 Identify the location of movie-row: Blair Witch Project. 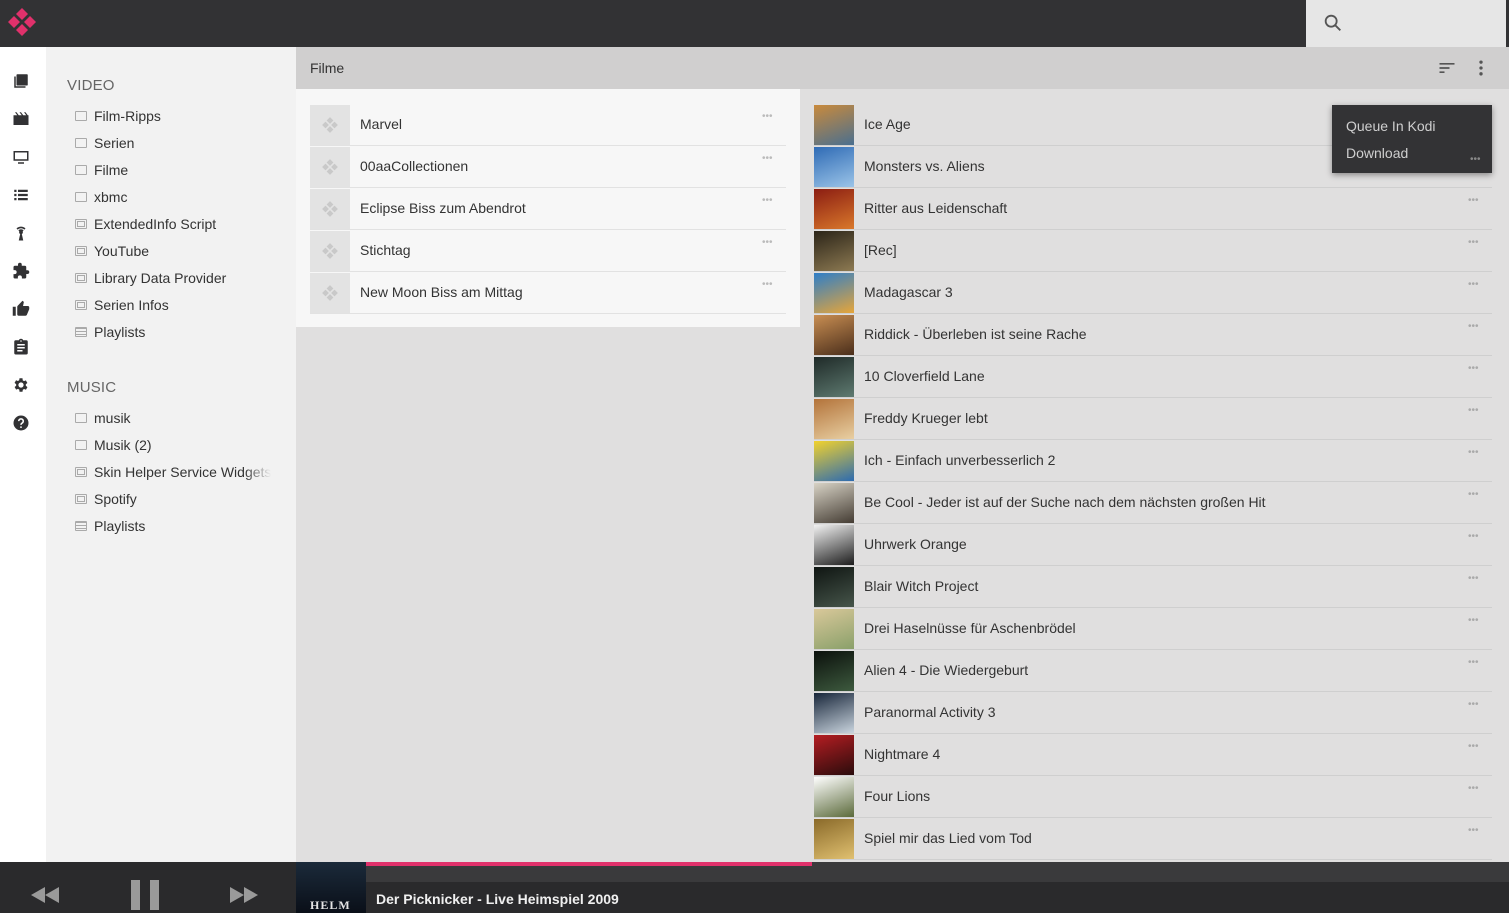
(1153, 587).